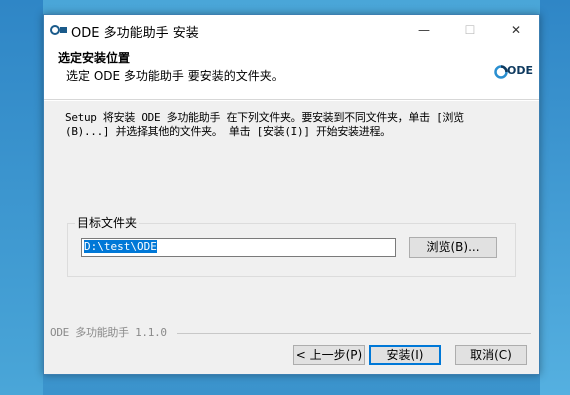 The image size is (570, 395). What do you see at coordinates (555, 197) in the screenshot?
I see `desktop-background-right` at bounding box center [555, 197].